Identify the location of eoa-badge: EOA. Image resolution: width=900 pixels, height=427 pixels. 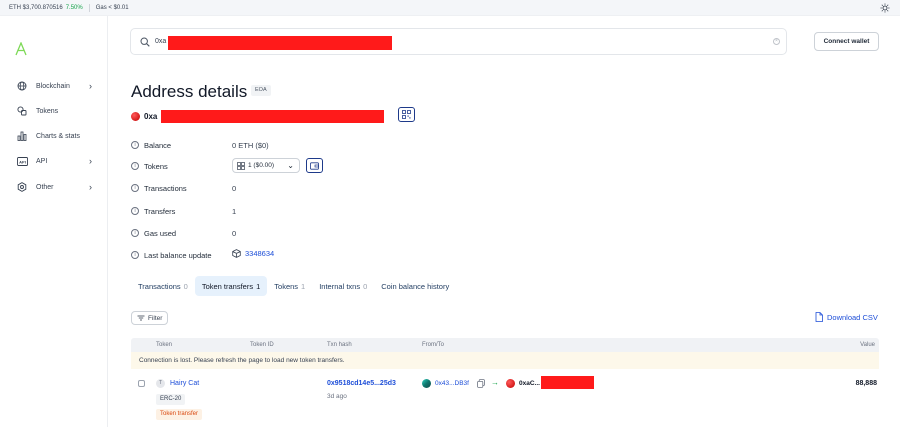
(261, 90).